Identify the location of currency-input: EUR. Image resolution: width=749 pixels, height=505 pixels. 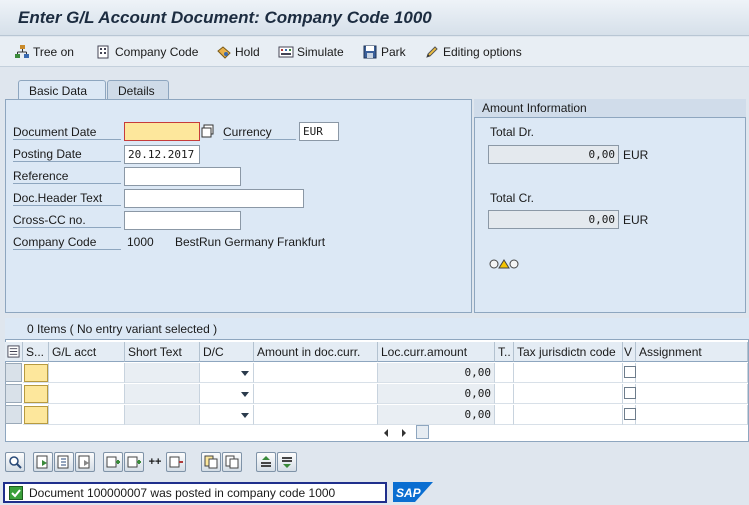
(319, 131).